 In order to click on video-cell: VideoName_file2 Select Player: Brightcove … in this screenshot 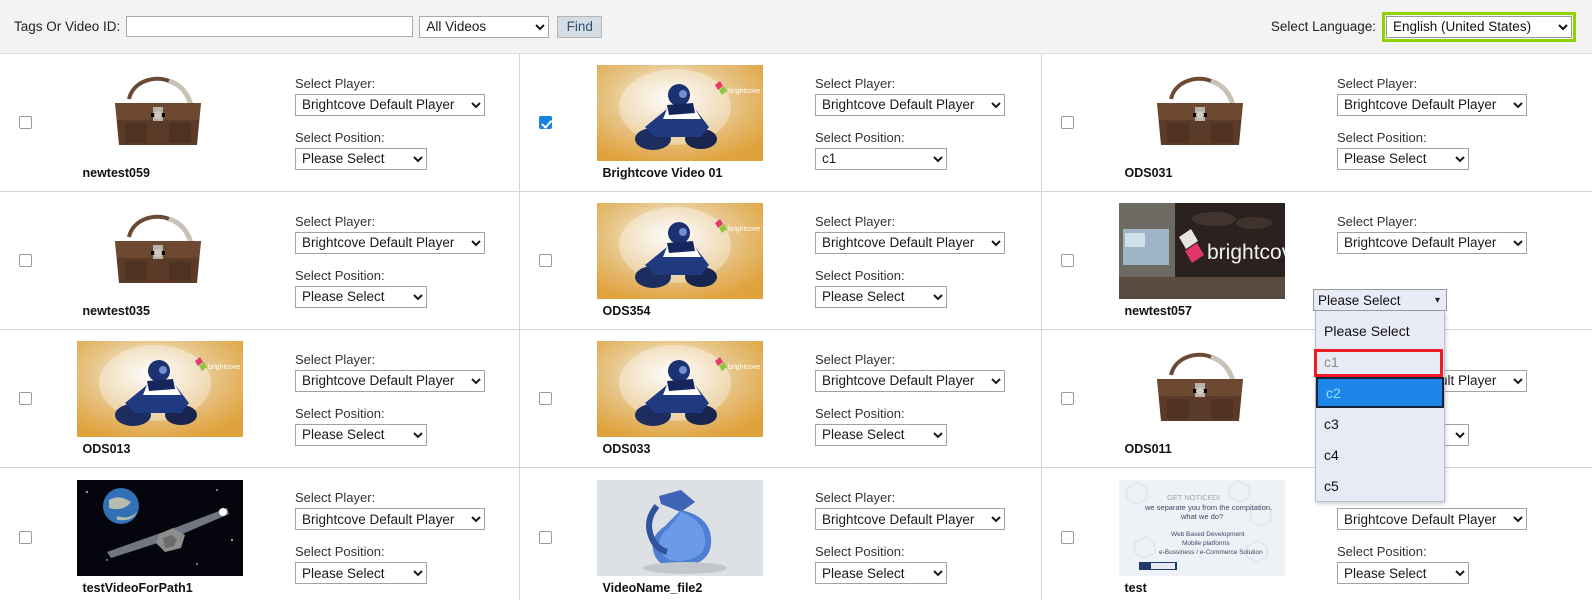, I will do `click(781, 534)`.